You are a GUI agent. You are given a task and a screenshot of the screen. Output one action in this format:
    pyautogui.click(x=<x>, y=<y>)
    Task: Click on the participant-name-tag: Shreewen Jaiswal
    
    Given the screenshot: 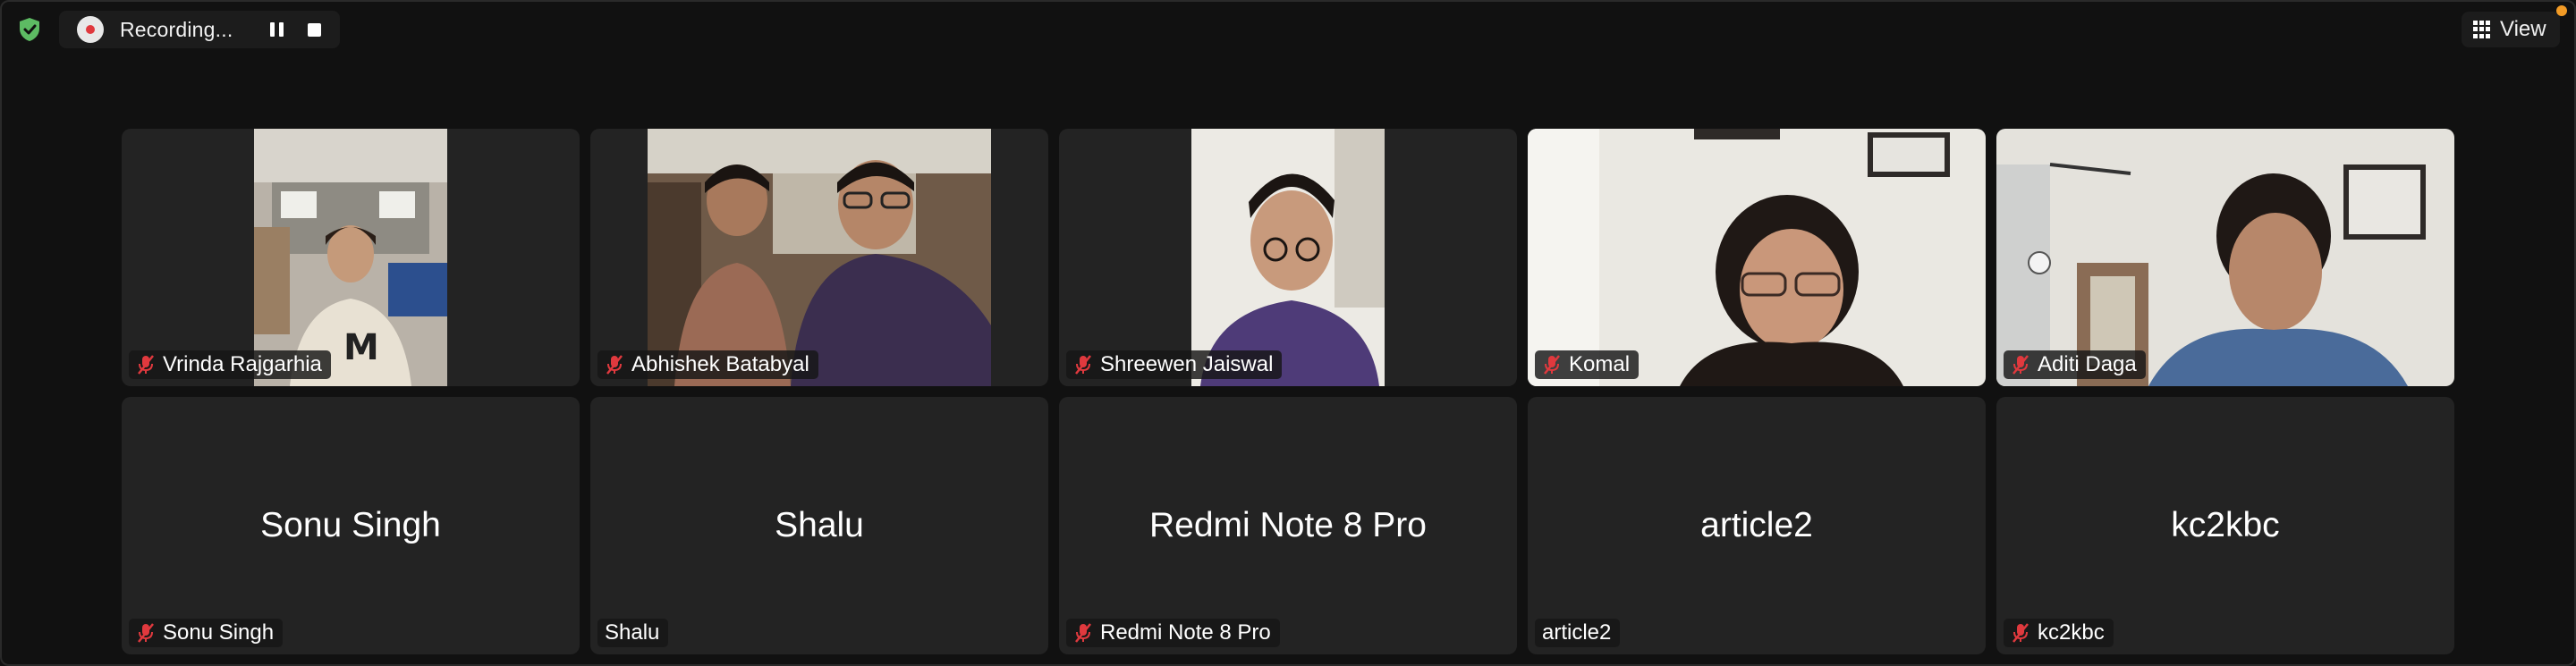 What is the action you would take?
    pyautogui.click(x=1174, y=365)
    